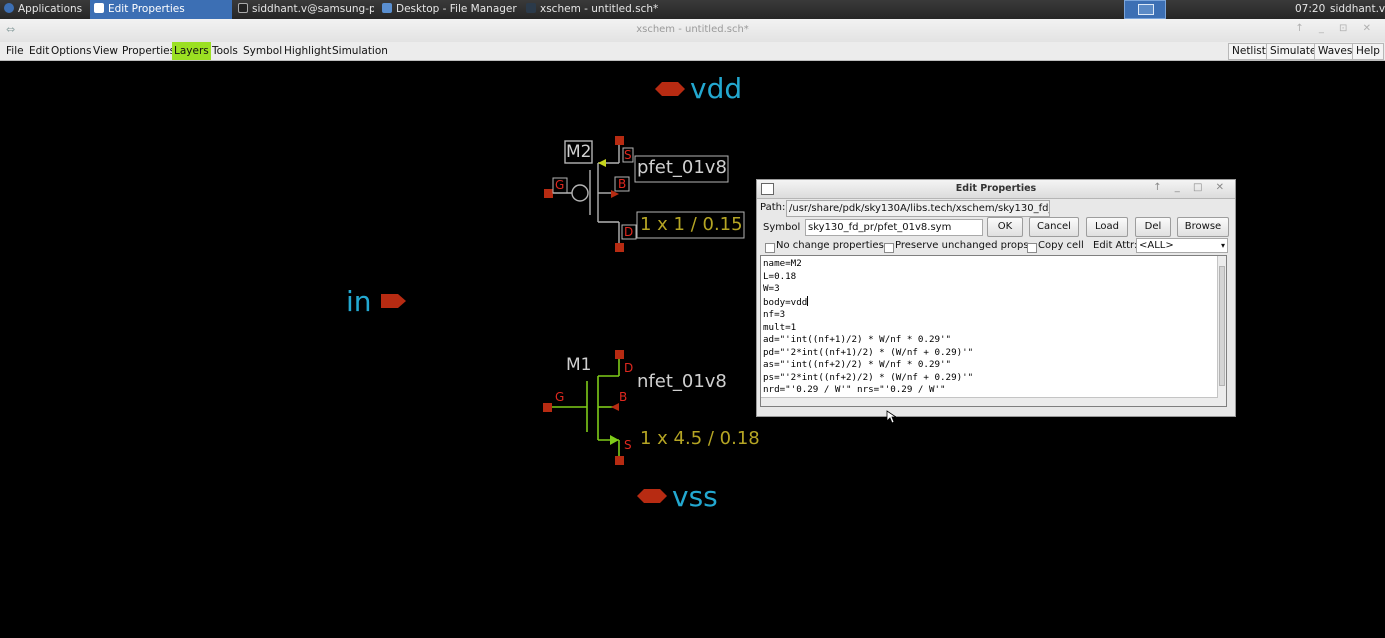 The width and height of the screenshot is (1385, 638). I want to click on copy-cell-label: Copy cell, so click(1061, 245).